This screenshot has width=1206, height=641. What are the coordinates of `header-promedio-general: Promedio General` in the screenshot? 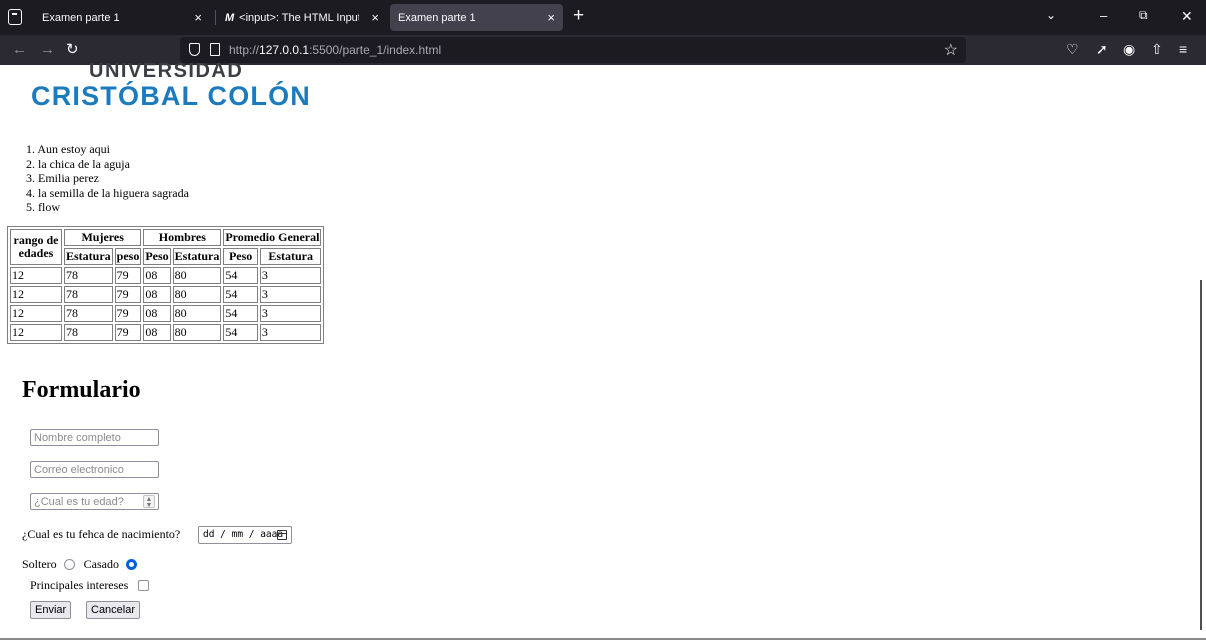 It's located at (272, 237).